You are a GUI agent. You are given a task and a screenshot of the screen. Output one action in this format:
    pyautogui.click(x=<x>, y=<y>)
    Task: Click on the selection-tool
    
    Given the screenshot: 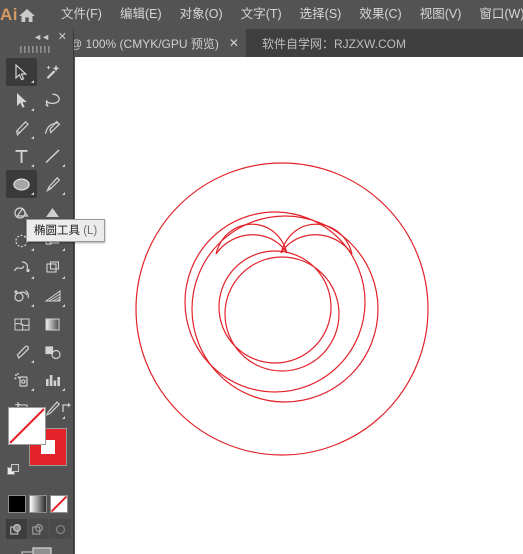 What is the action you would take?
    pyautogui.click(x=21, y=72)
    